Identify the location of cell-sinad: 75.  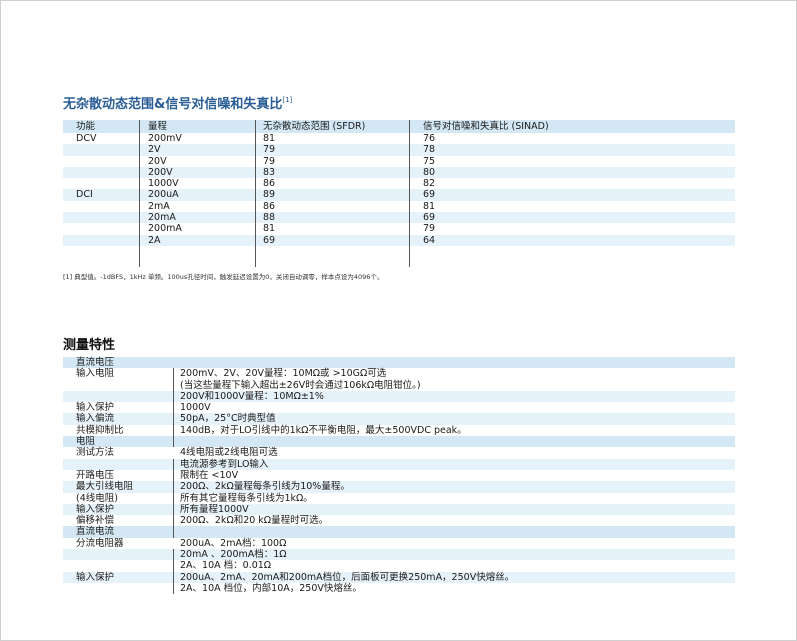
(429, 161).